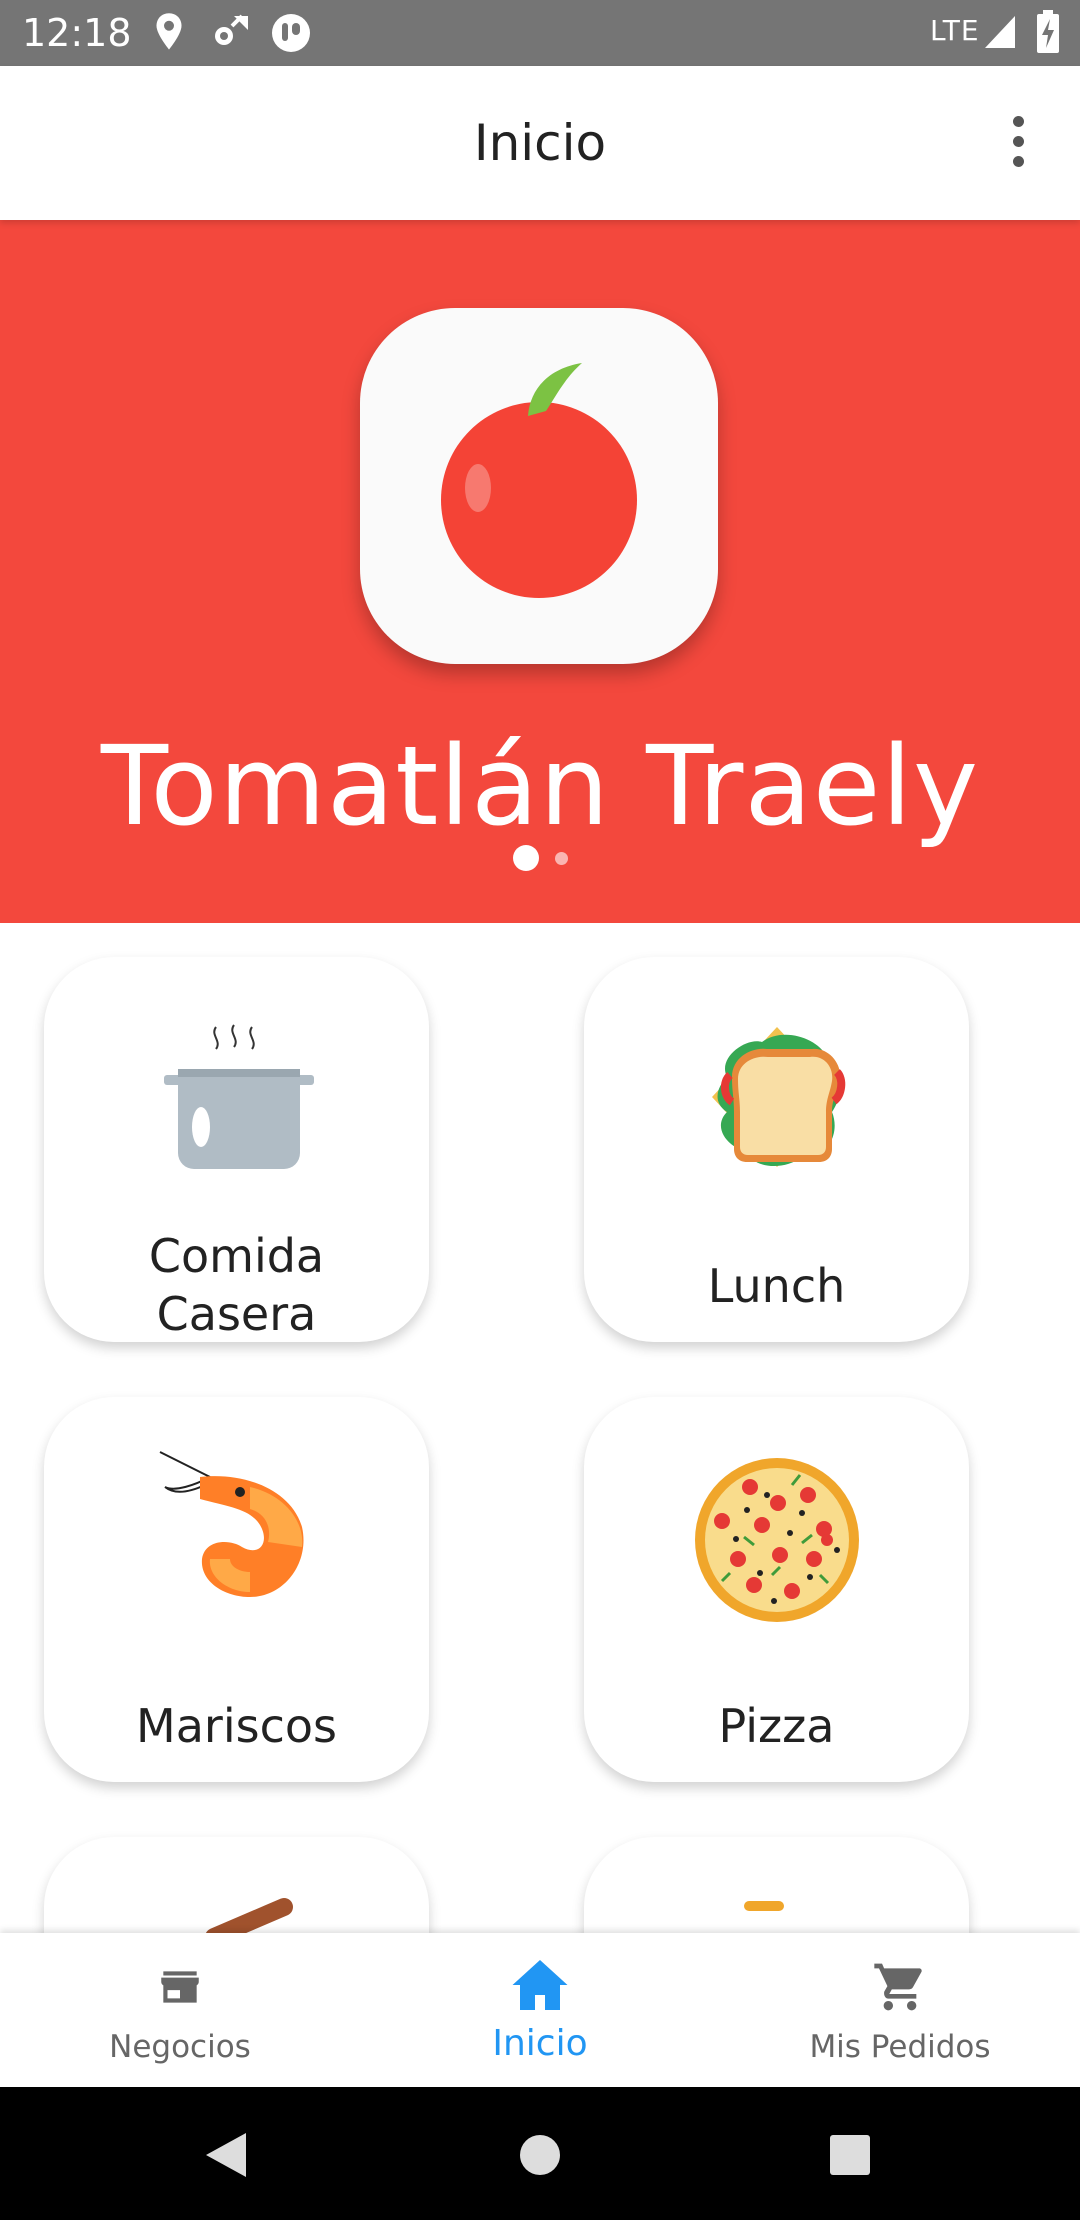  I want to click on category-label: Lunch, so click(776, 1286).